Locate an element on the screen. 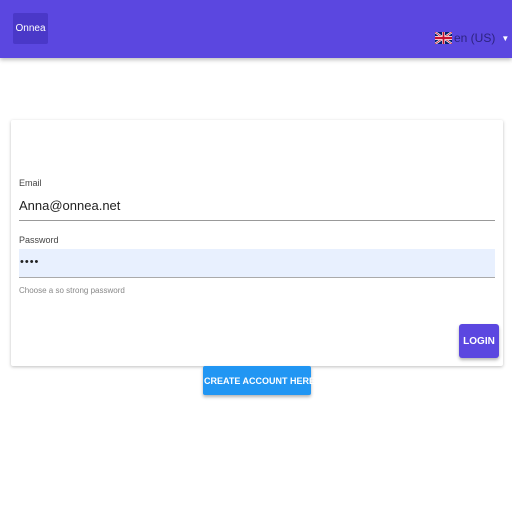  login-button: LOGIN is located at coordinates (479, 341).